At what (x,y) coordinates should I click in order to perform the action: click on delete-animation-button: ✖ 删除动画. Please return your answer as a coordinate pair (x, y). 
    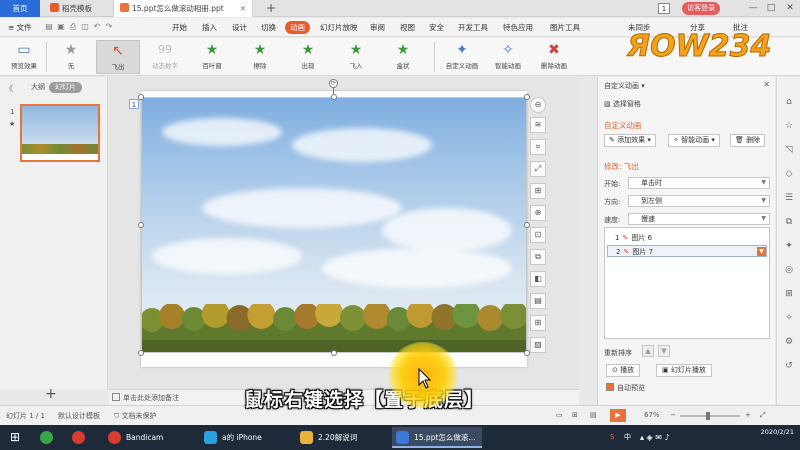
    Looking at the image, I should click on (554, 57).